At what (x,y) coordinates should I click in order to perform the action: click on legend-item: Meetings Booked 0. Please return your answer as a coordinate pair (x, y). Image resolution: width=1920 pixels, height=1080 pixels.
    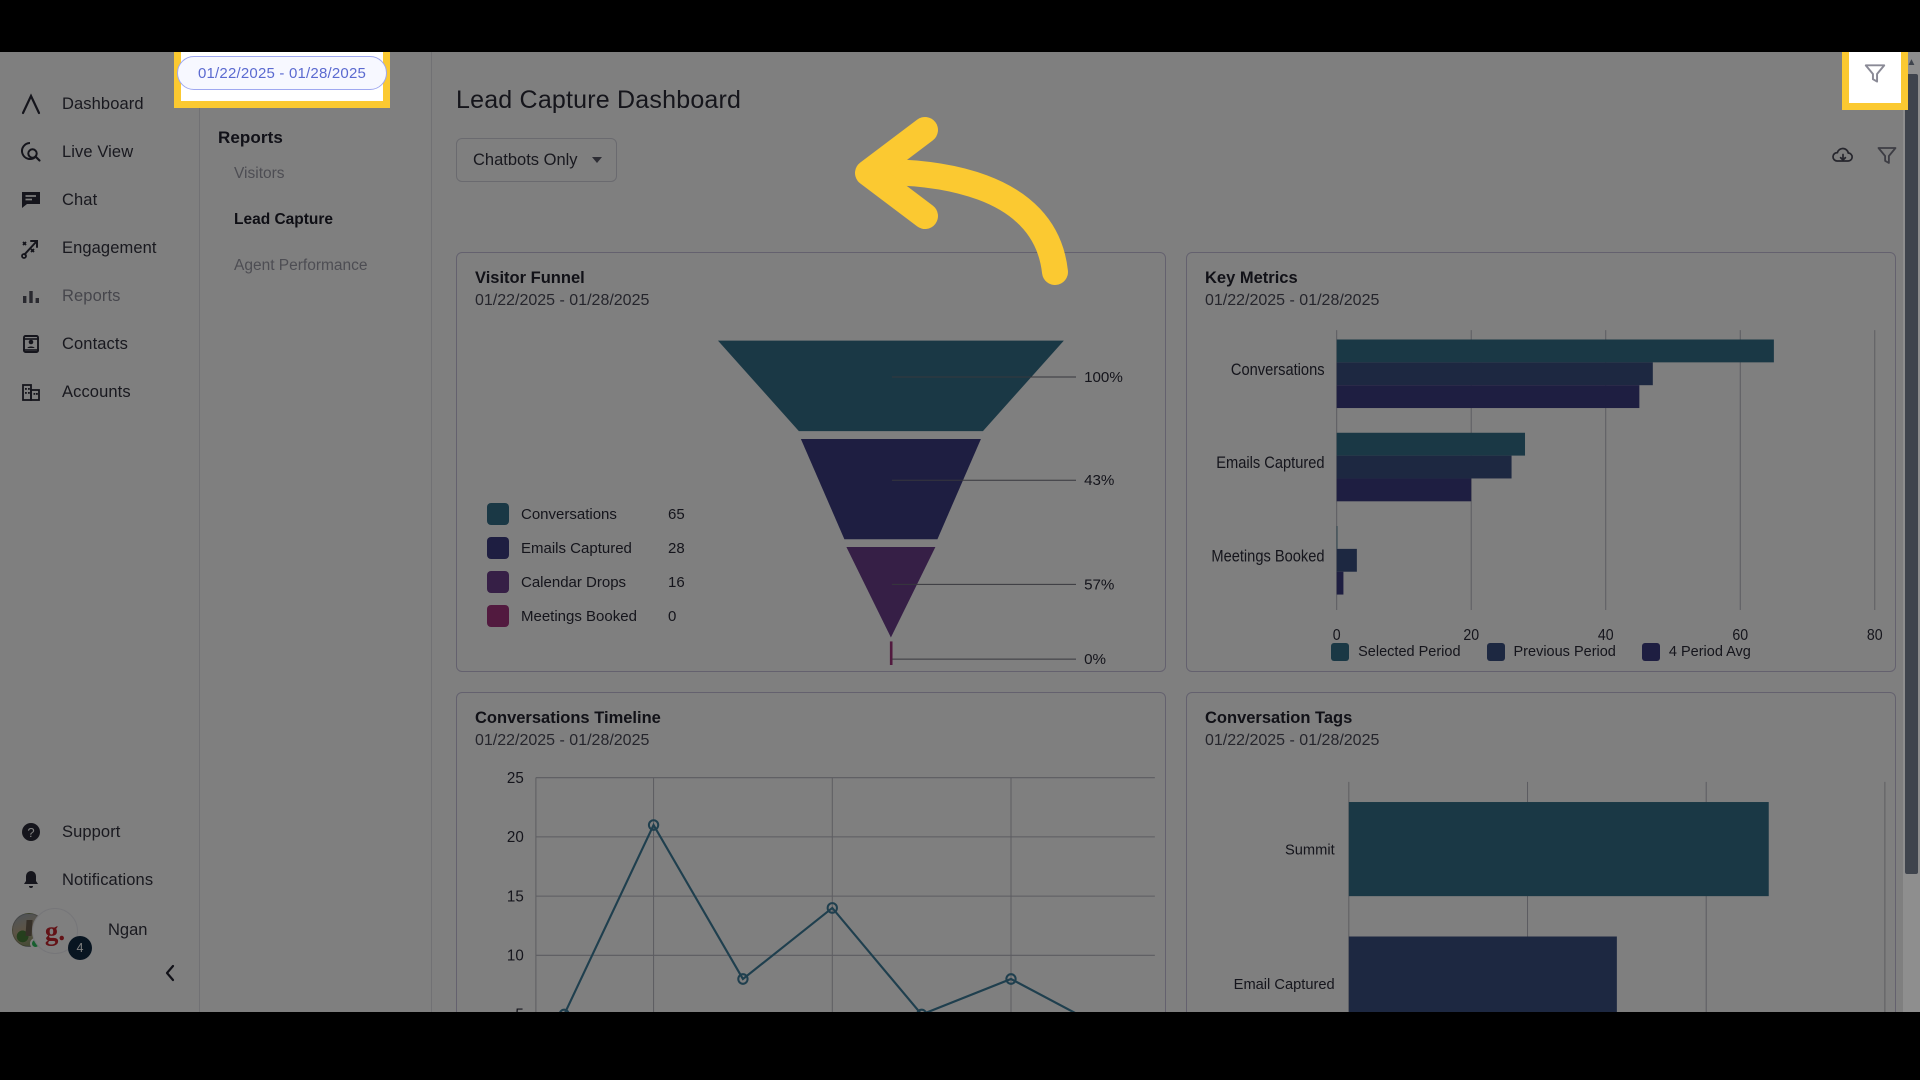
    Looking at the image, I should click on (612, 616).